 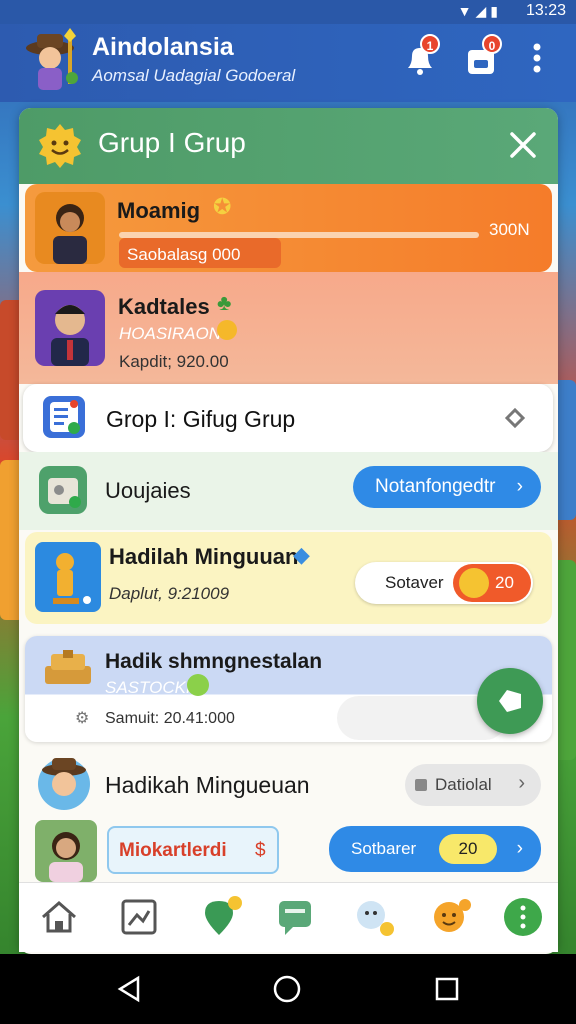 I want to click on more-menu-button, so click(x=537, y=58).